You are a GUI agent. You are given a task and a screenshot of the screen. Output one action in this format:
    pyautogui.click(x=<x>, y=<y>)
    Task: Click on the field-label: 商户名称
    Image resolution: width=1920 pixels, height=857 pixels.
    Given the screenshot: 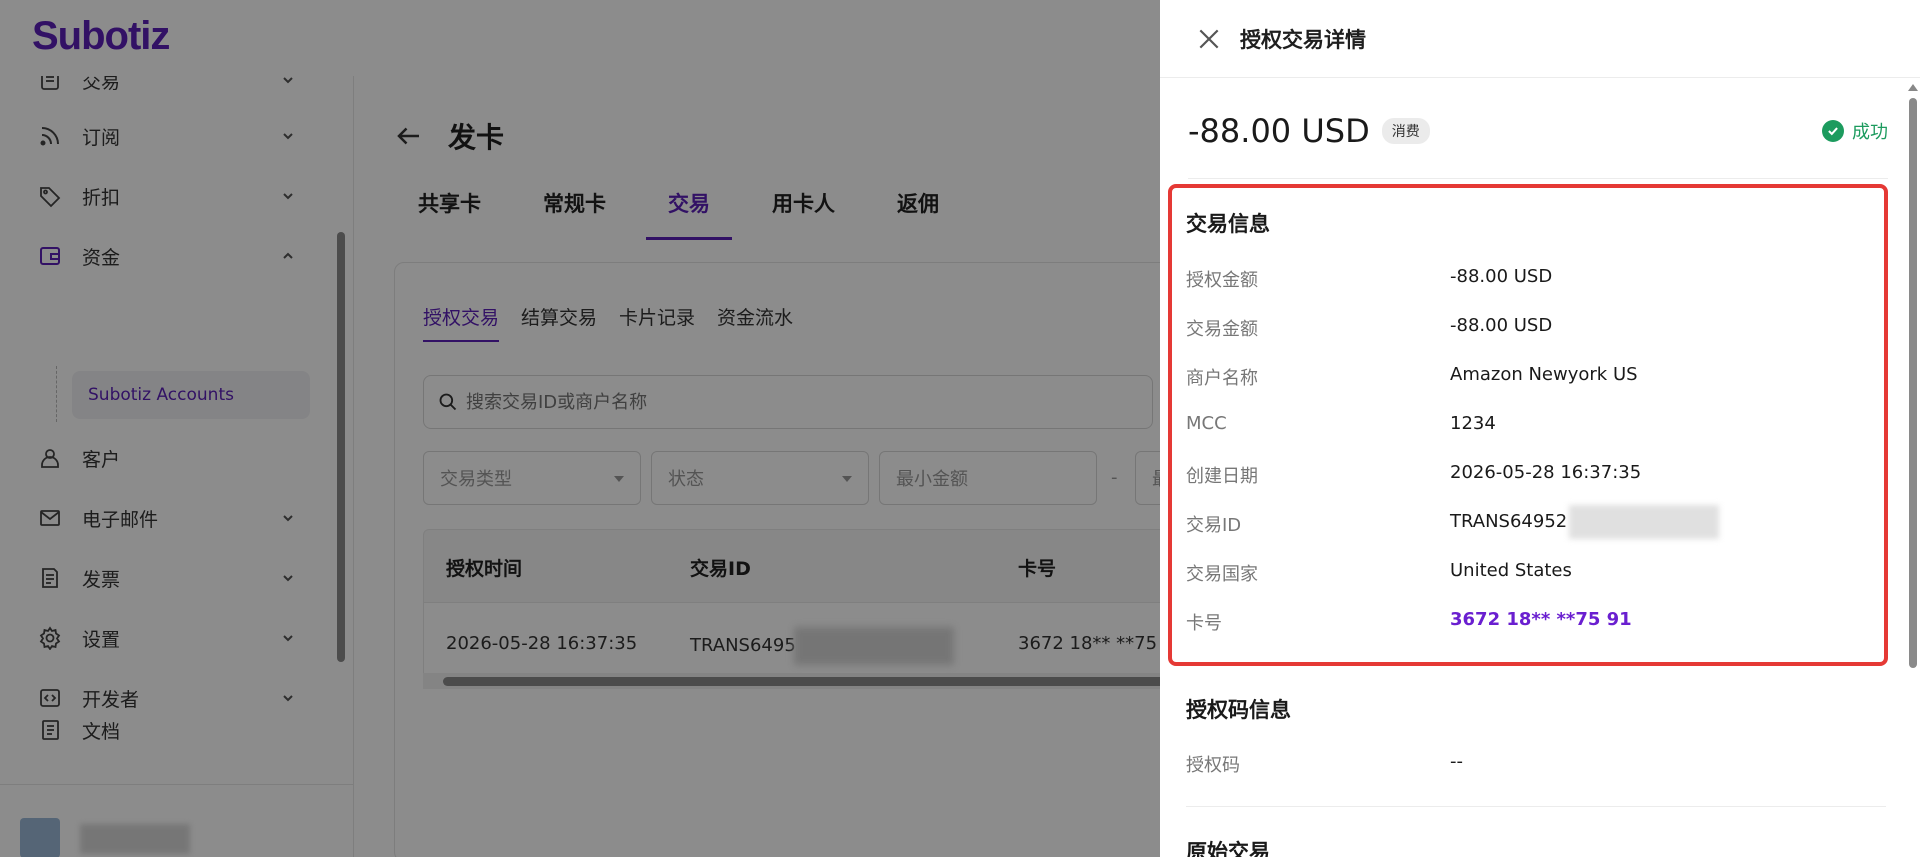 What is the action you would take?
    pyautogui.click(x=1222, y=378)
    